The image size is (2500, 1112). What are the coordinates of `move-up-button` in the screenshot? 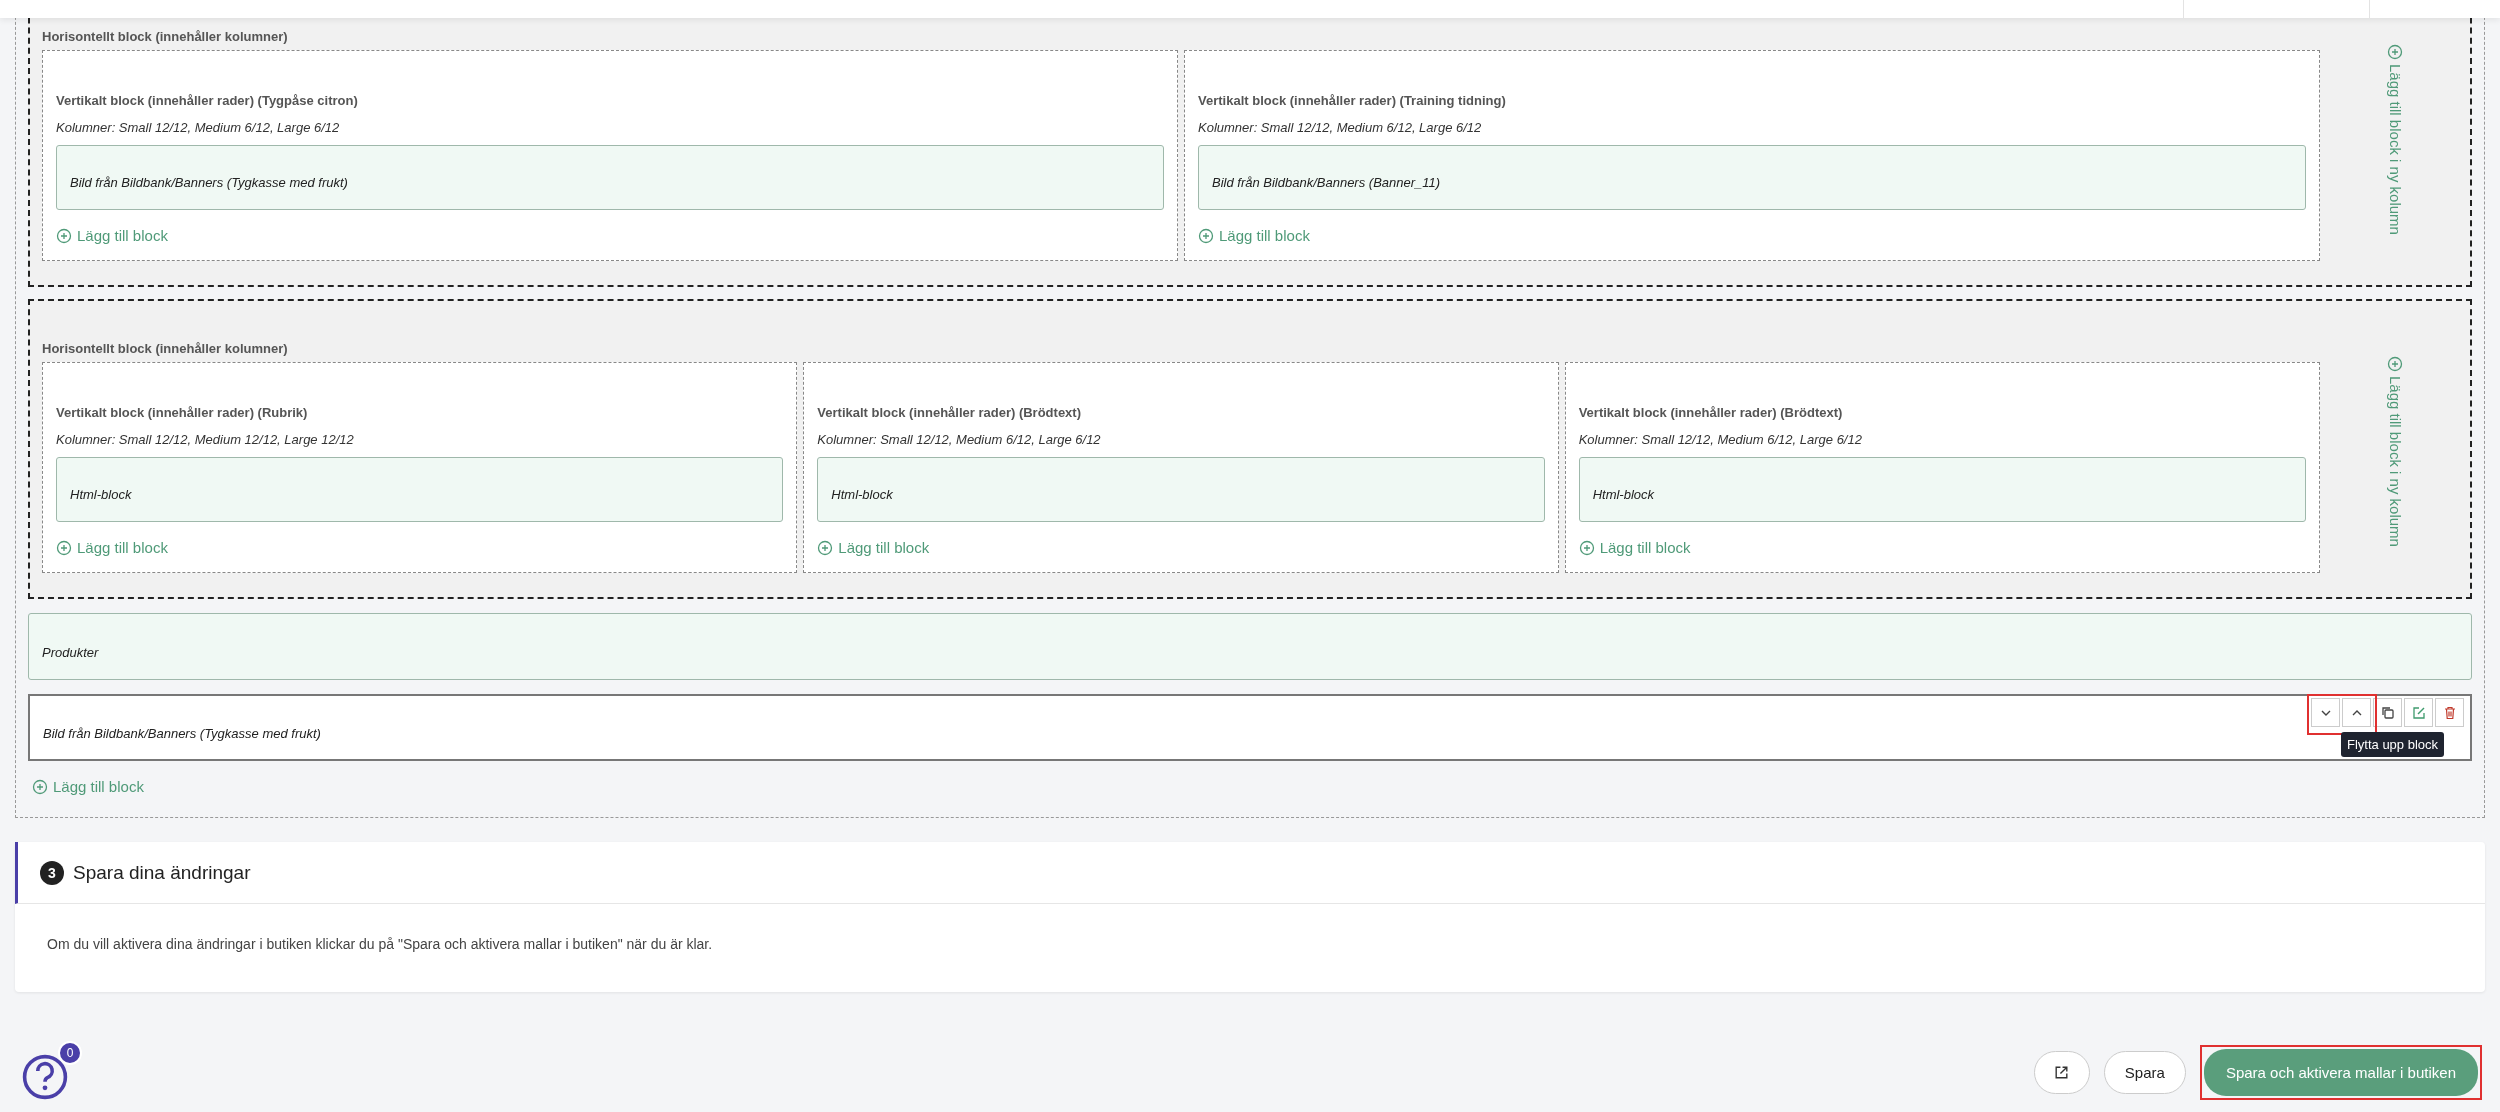 It's located at (2356, 712).